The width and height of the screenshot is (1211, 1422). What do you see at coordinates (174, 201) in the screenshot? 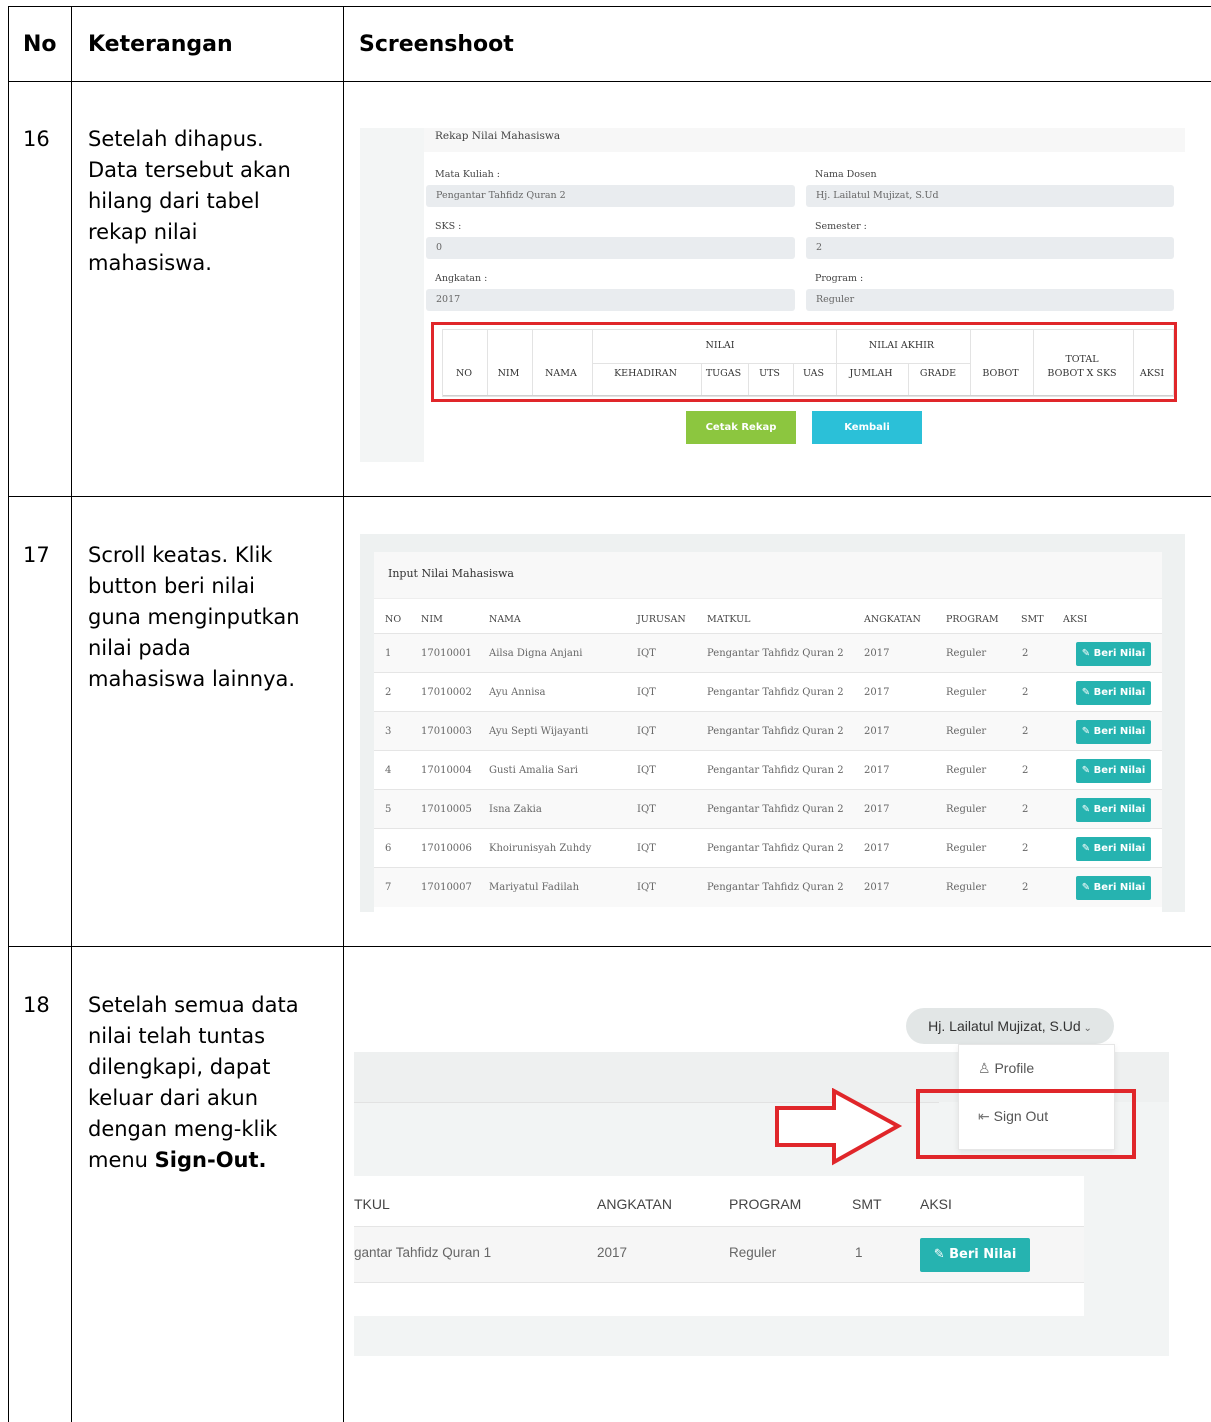
I see `desc-line: hilang dari tabel` at bounding box center [174, 201].